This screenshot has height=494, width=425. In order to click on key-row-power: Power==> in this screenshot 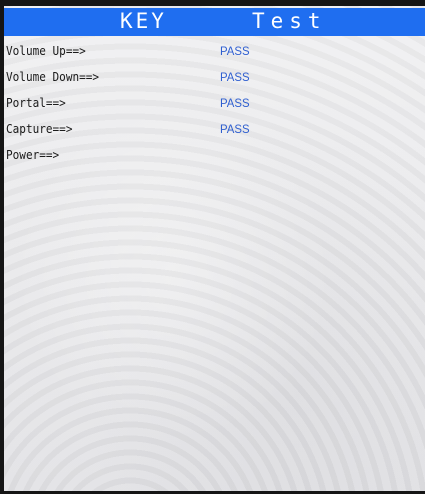, I will do `click(214, 157)`.